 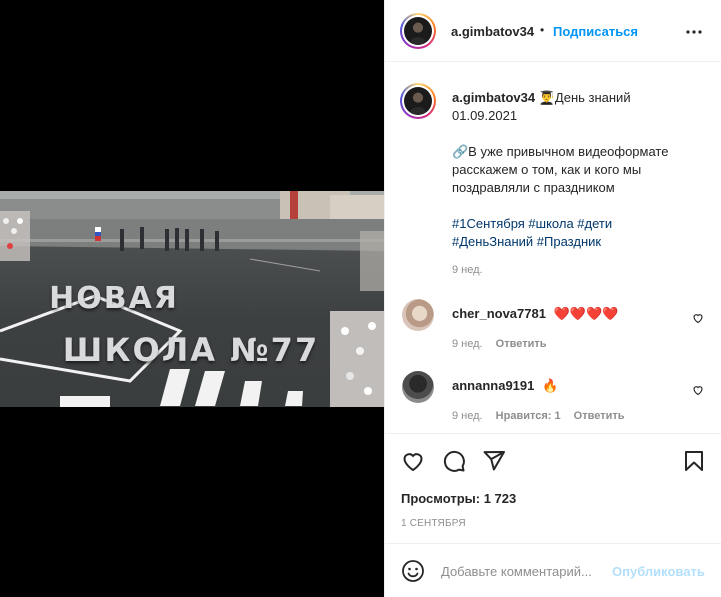 What do you see at coordinates (433, 523) in the screenshot?
I see `post-date: 1 СЕНТЯБРЯ` at bounding box center [433, 523].